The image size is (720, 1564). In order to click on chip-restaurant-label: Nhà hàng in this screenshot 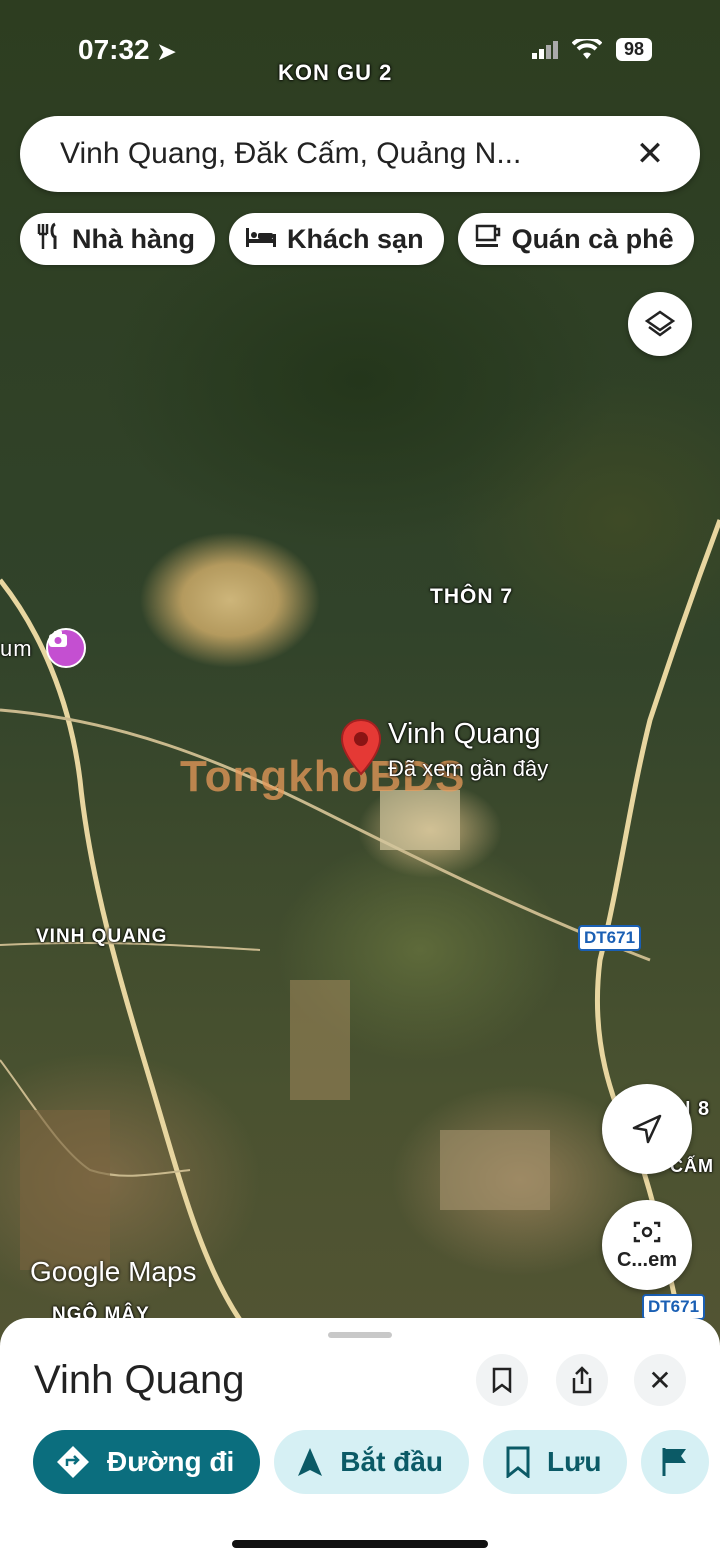, I will do `click(134, 238)`.